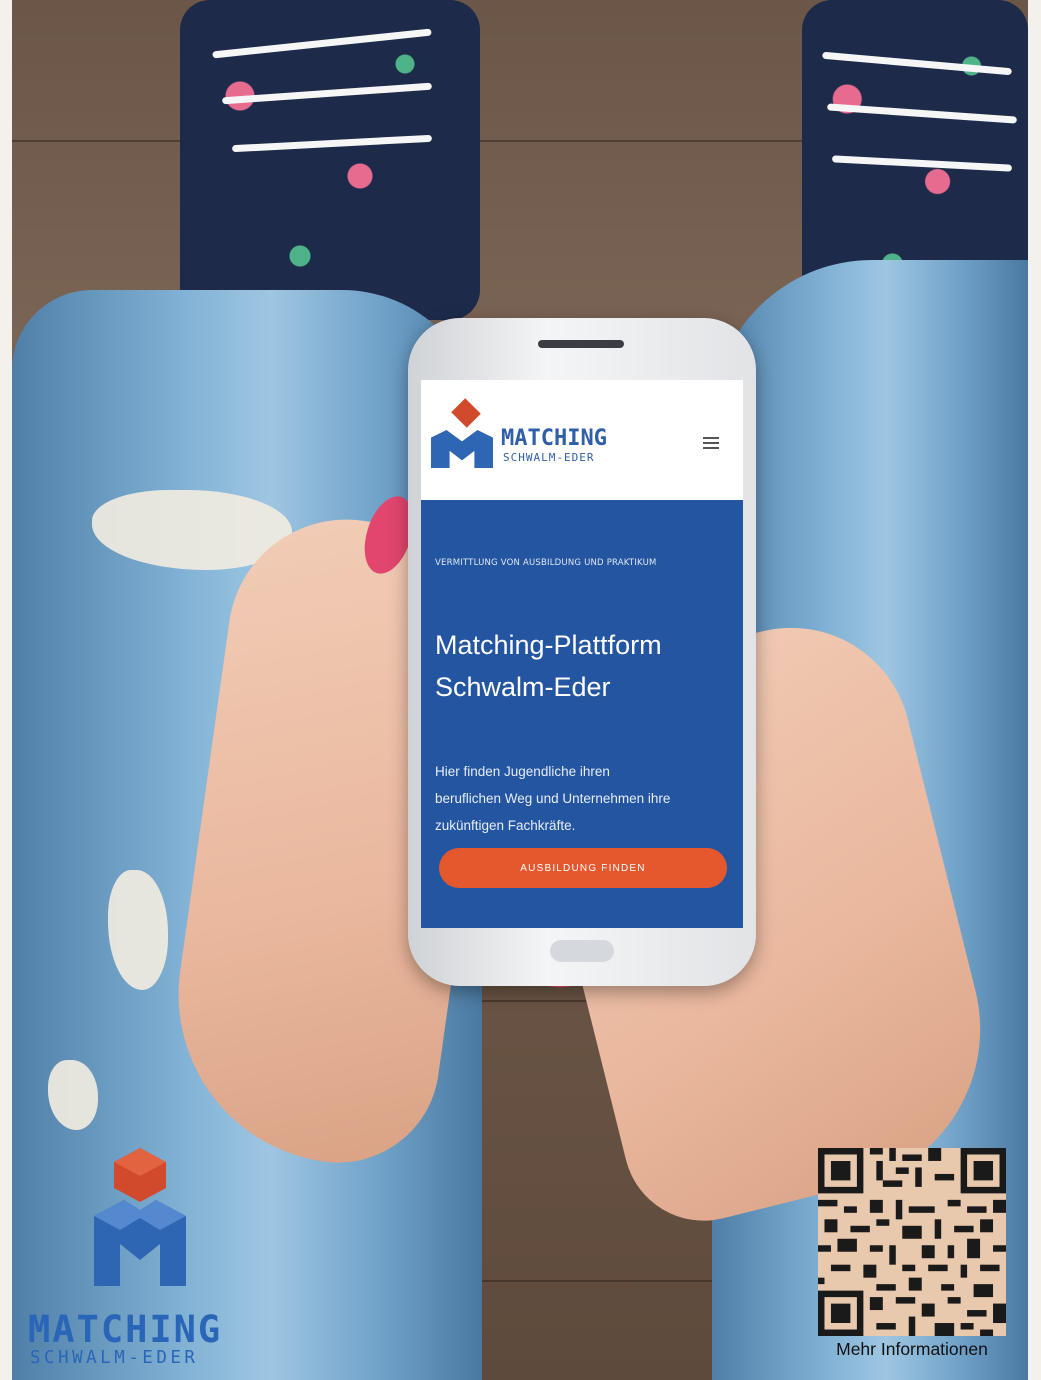 The height and width of the screenshot is (1380, 1041). What do you see at coordinates (523, 687) in the screenshot?
I see `hero-title-line: Schwalm-Eder` at bounding box center [523, 687].